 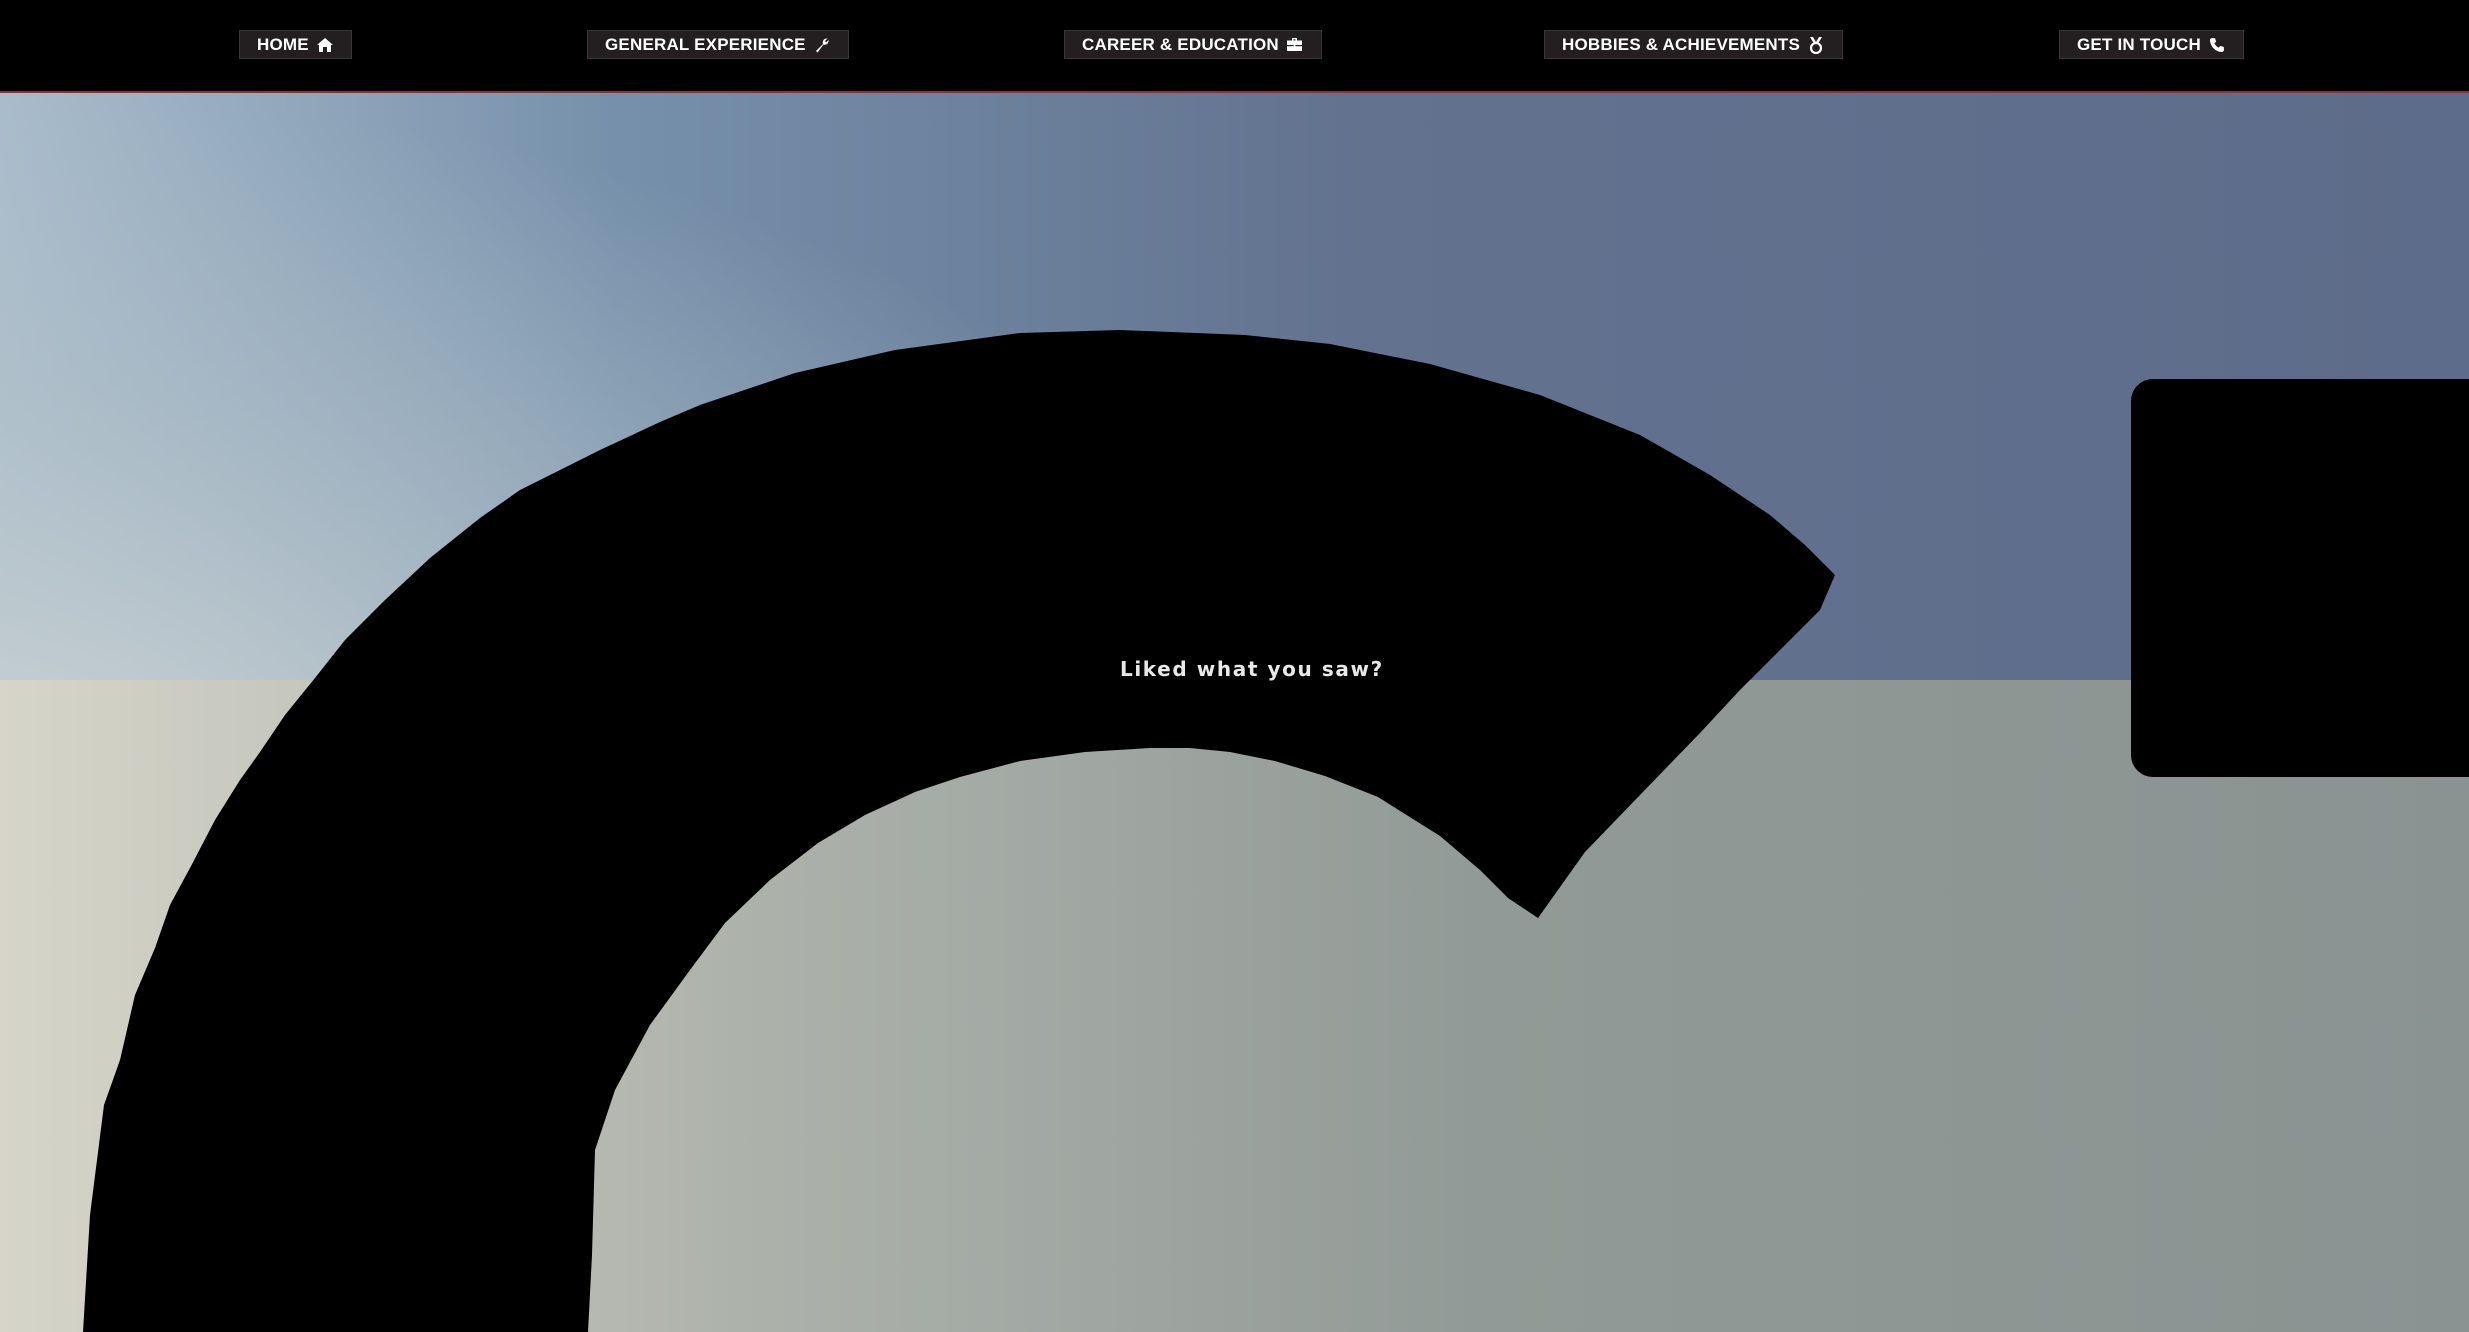 I want to click on nav-general-experience-button: GENERAL EXPERIENCE, so click(x=718, y=44).